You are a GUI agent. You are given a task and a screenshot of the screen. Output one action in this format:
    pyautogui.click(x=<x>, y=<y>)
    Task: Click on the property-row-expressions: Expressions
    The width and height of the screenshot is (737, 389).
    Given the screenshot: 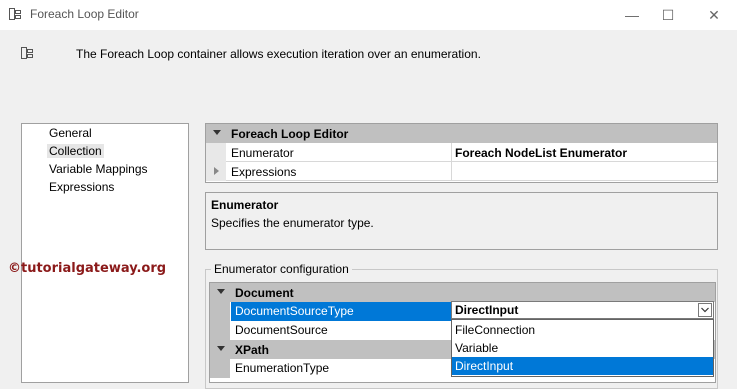 What is the action you would take?
    pyautogui.click(x=461, y=171)
    